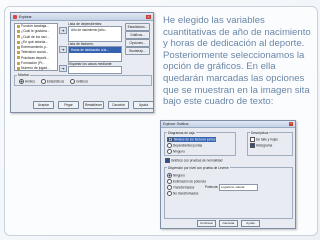 The image size is (320, 240). I want to click on checkbox-icon, so click(252, 139).